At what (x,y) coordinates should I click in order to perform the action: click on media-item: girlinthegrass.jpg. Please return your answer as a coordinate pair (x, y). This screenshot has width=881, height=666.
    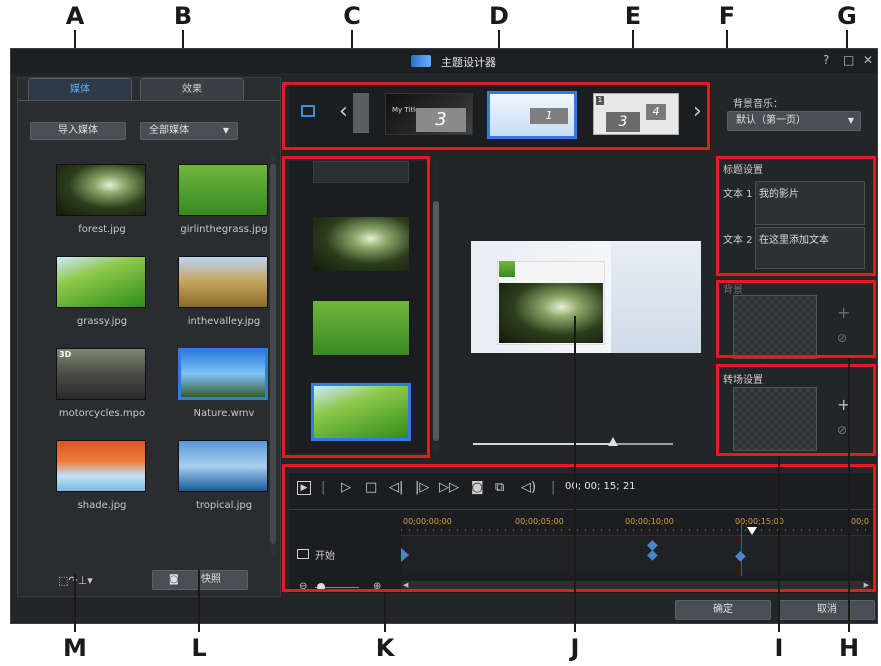
    Looking at the image, I should click on (224, 206).